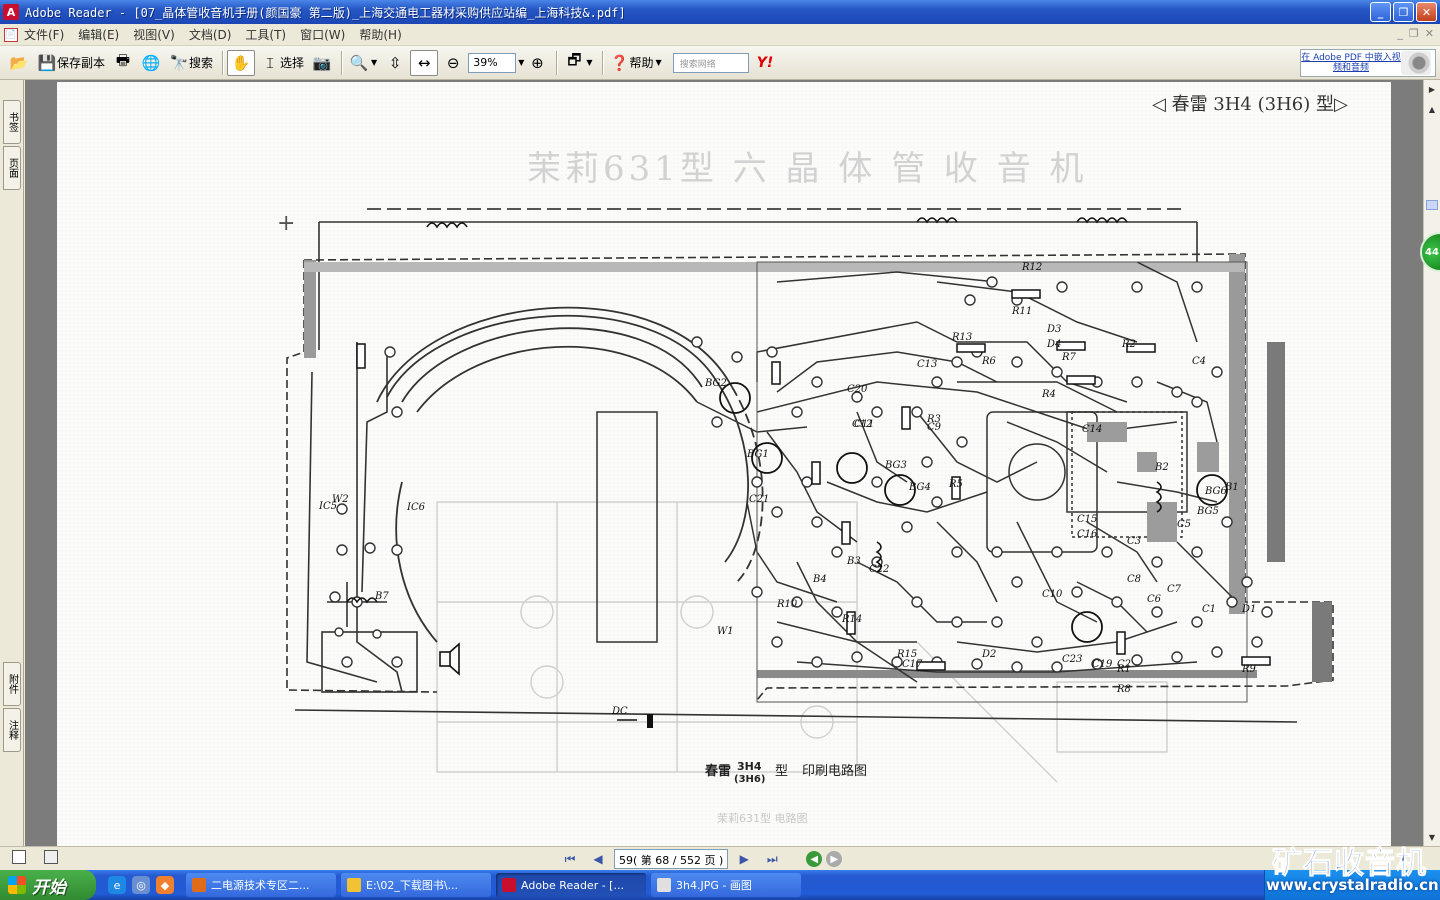  I want to click on restore-button: ❐, so click(1403, 12).